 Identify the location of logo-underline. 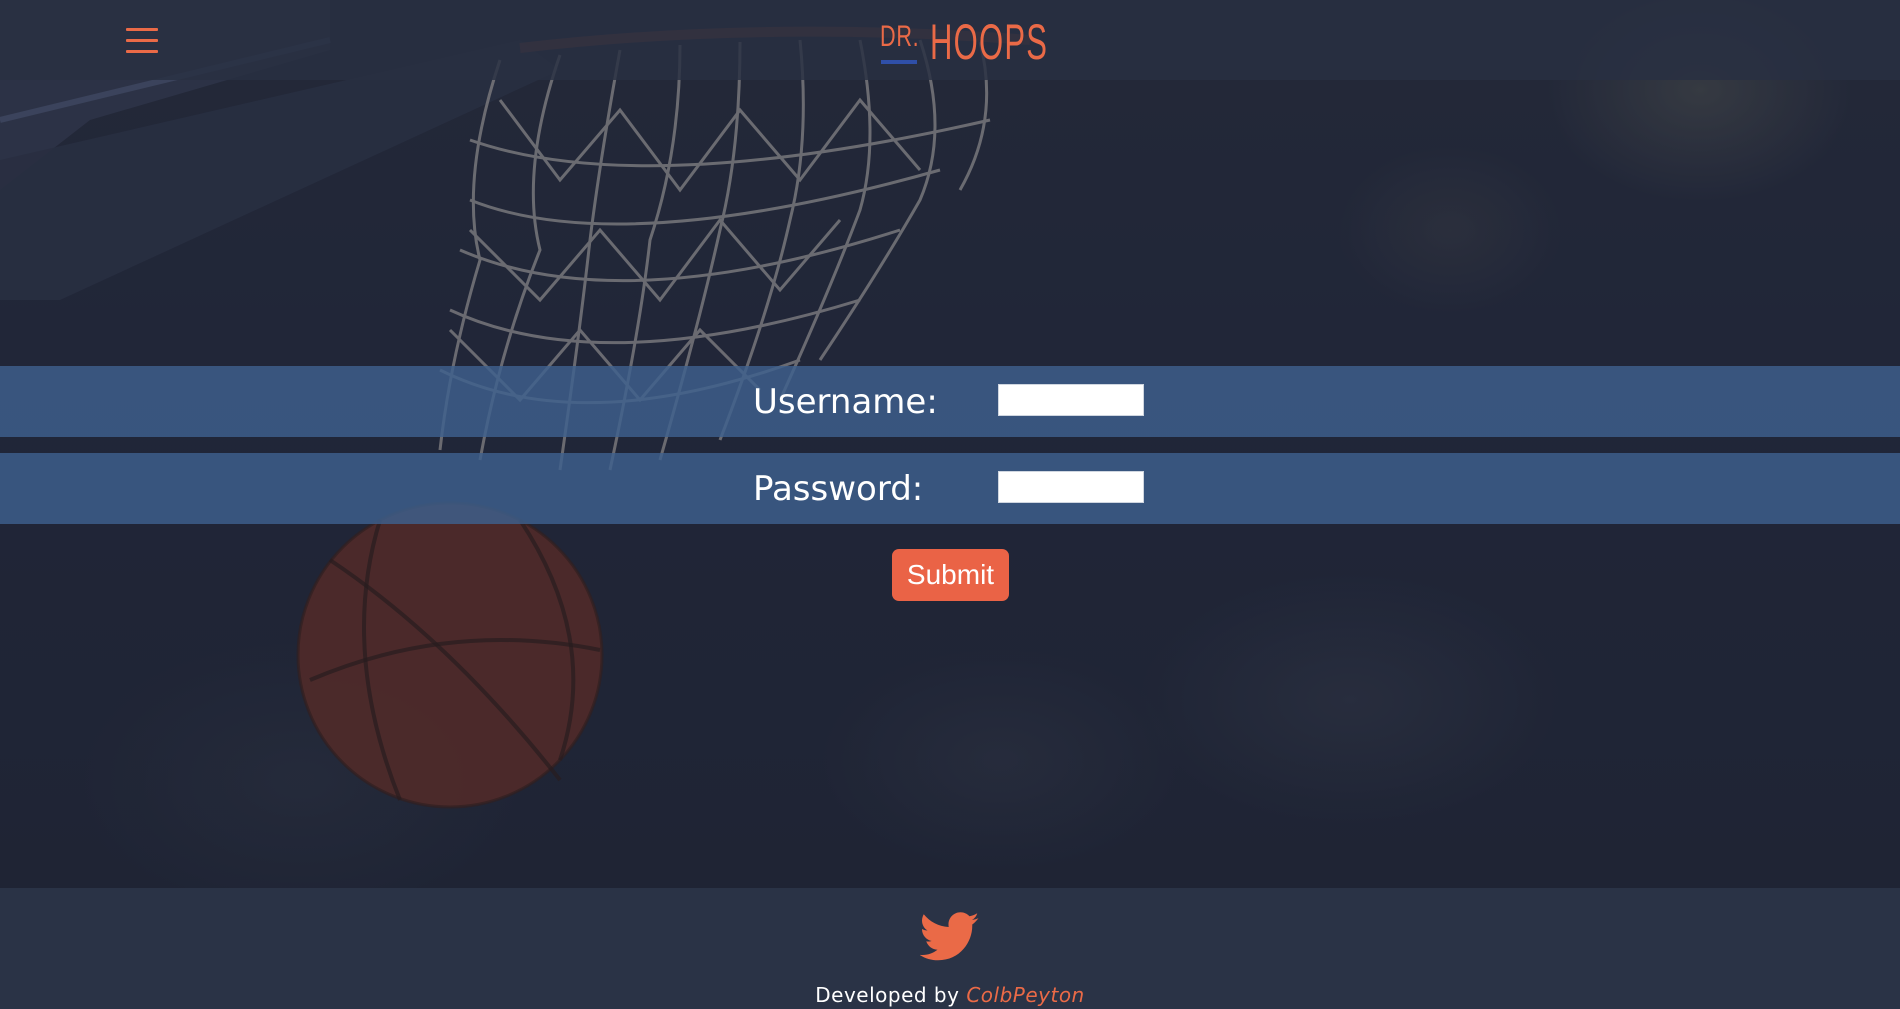
(899, 62).